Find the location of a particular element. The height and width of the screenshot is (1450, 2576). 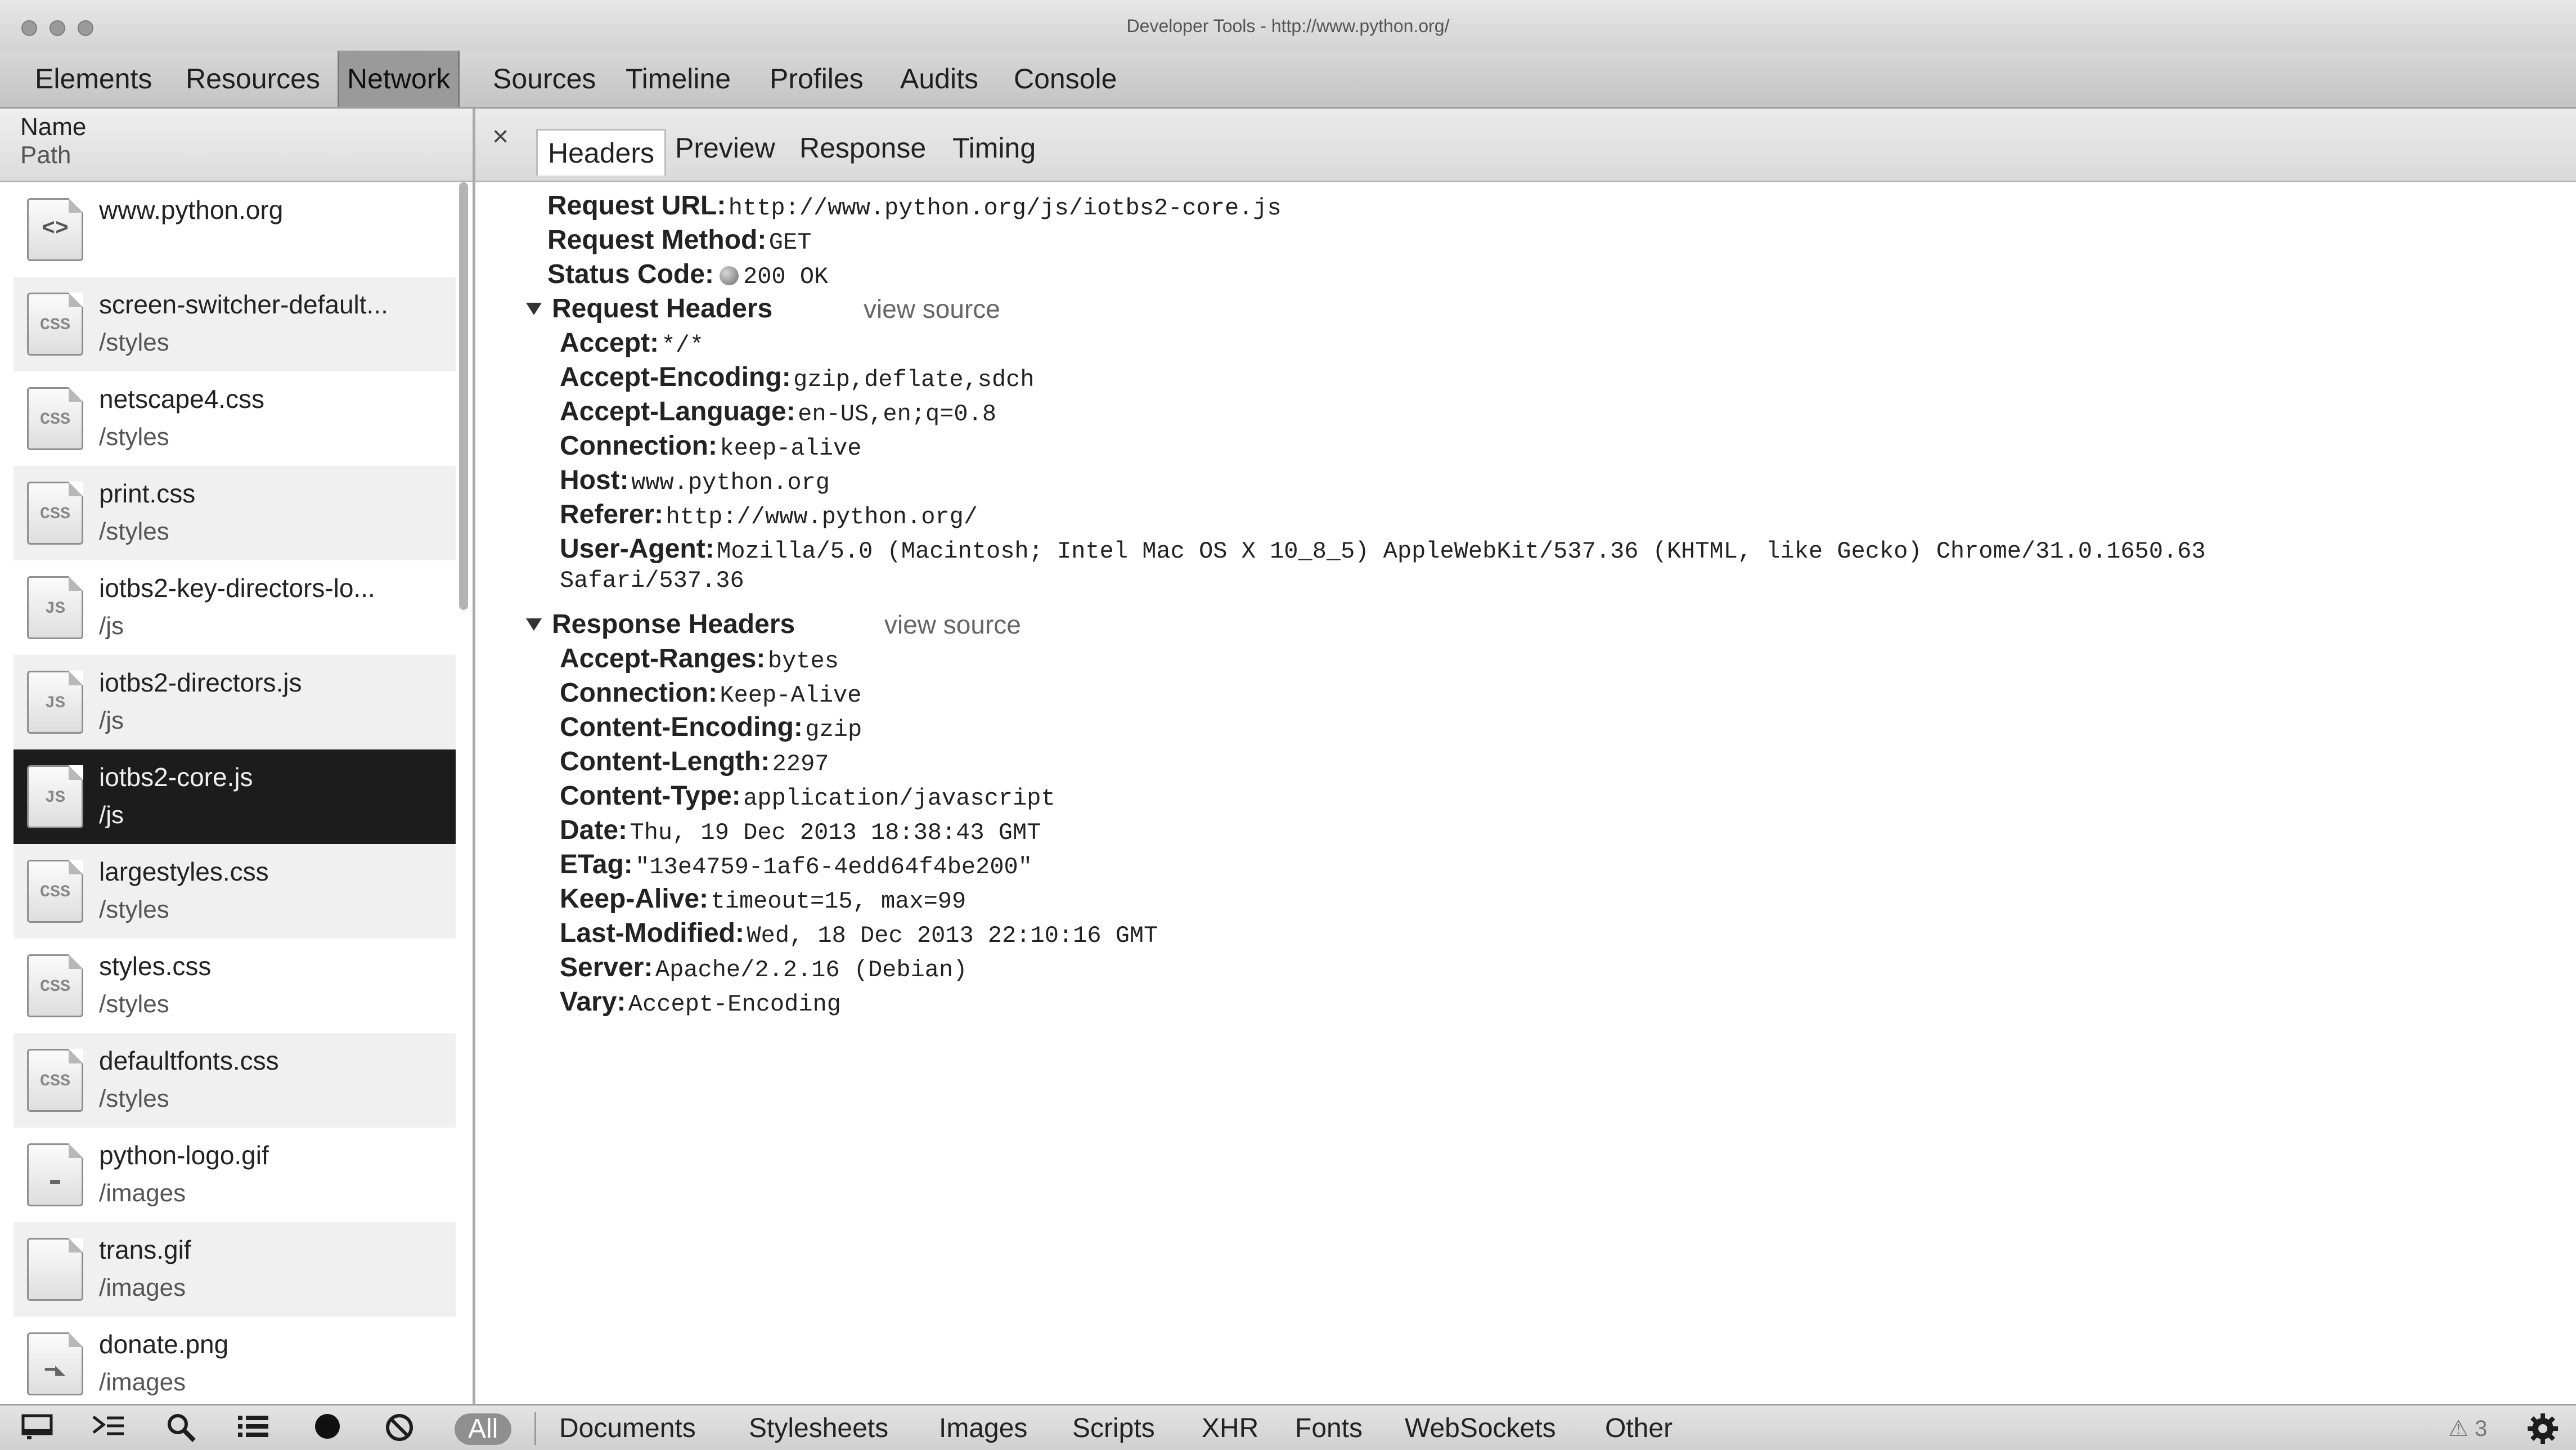

sidebar-scrollbar is located at coordinates (463, 396).